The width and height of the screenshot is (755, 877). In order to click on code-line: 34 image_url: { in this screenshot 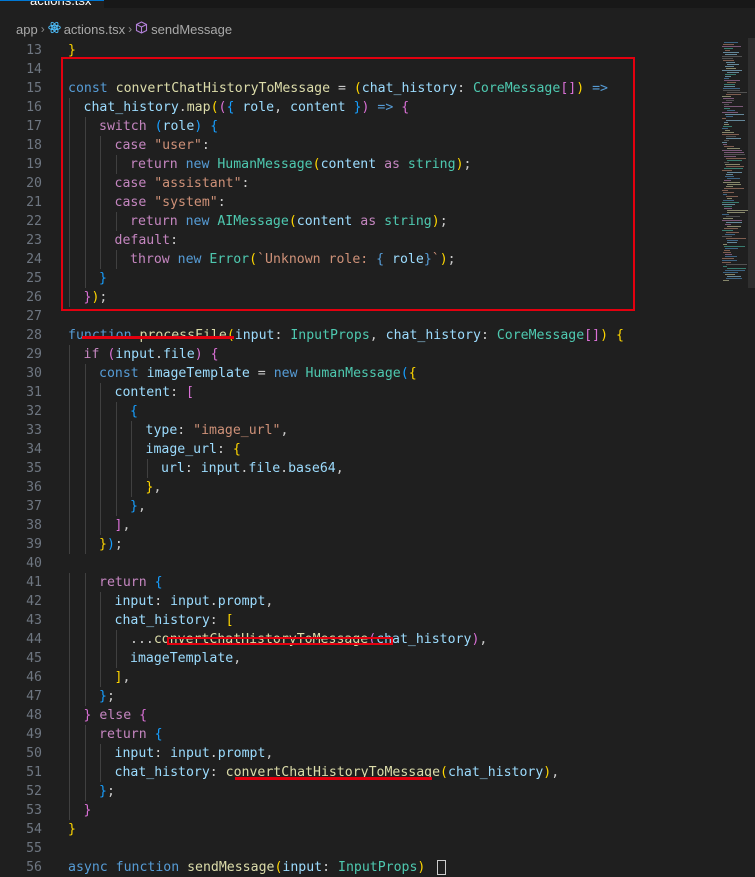, I will do `click(360, 449)`.